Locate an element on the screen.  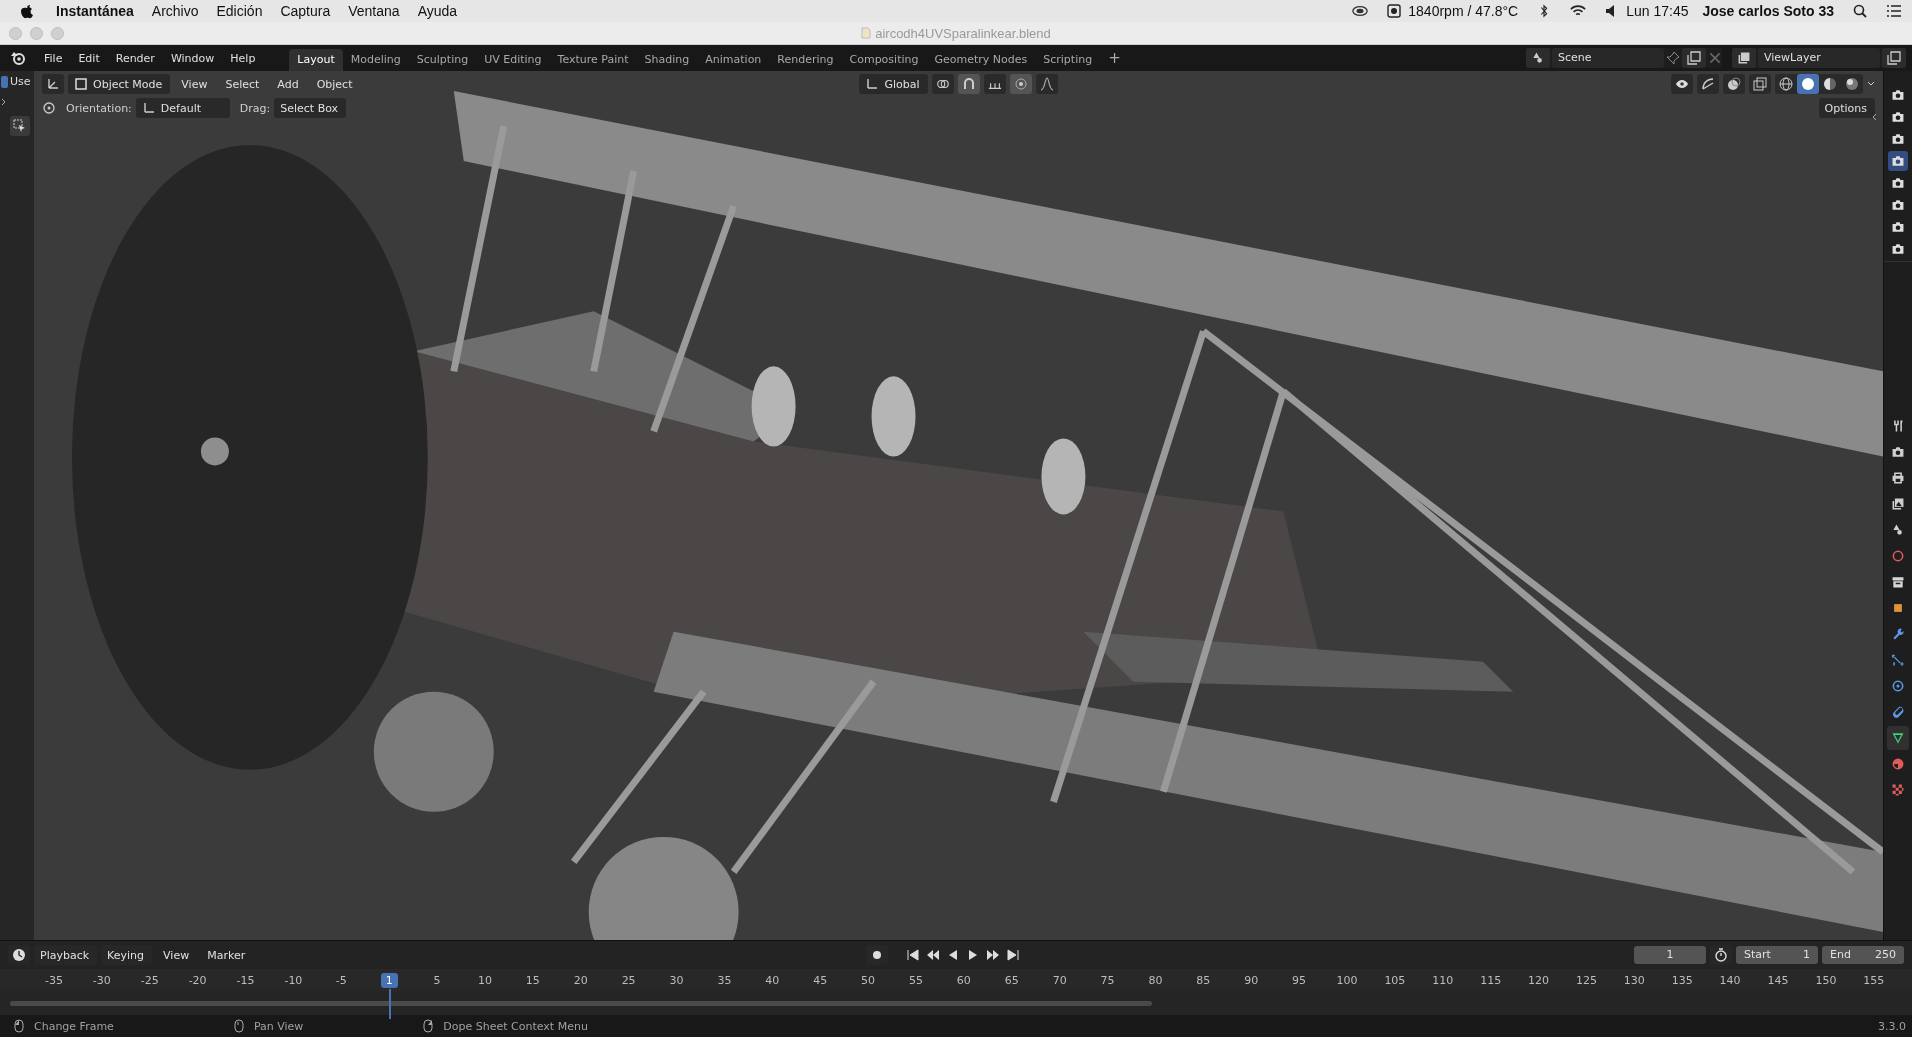
add-workspace-button: + is located at coordinates (1114, 58).